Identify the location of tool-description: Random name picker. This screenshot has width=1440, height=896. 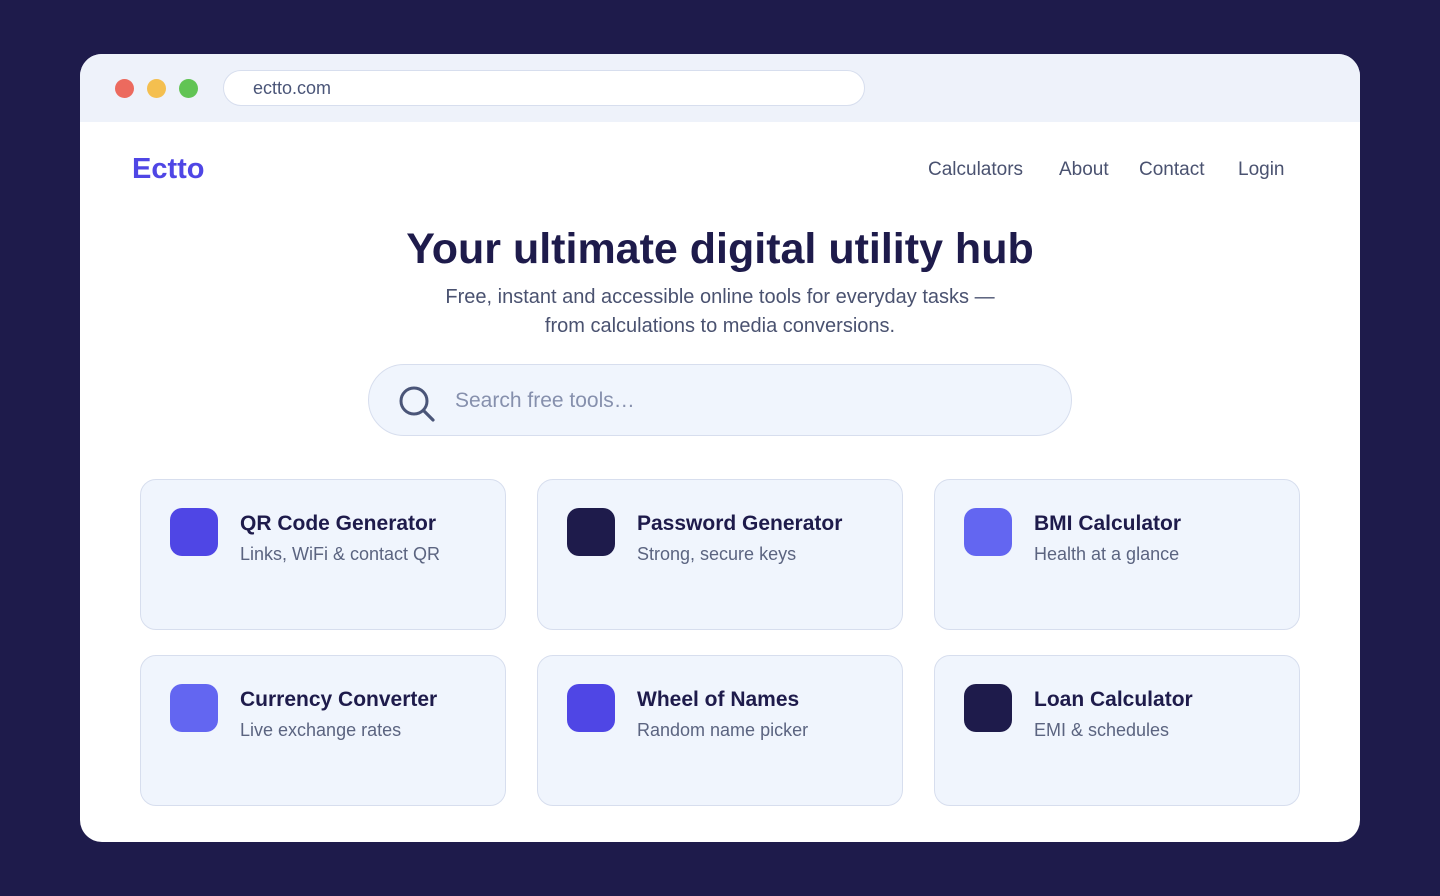
(723, 730).